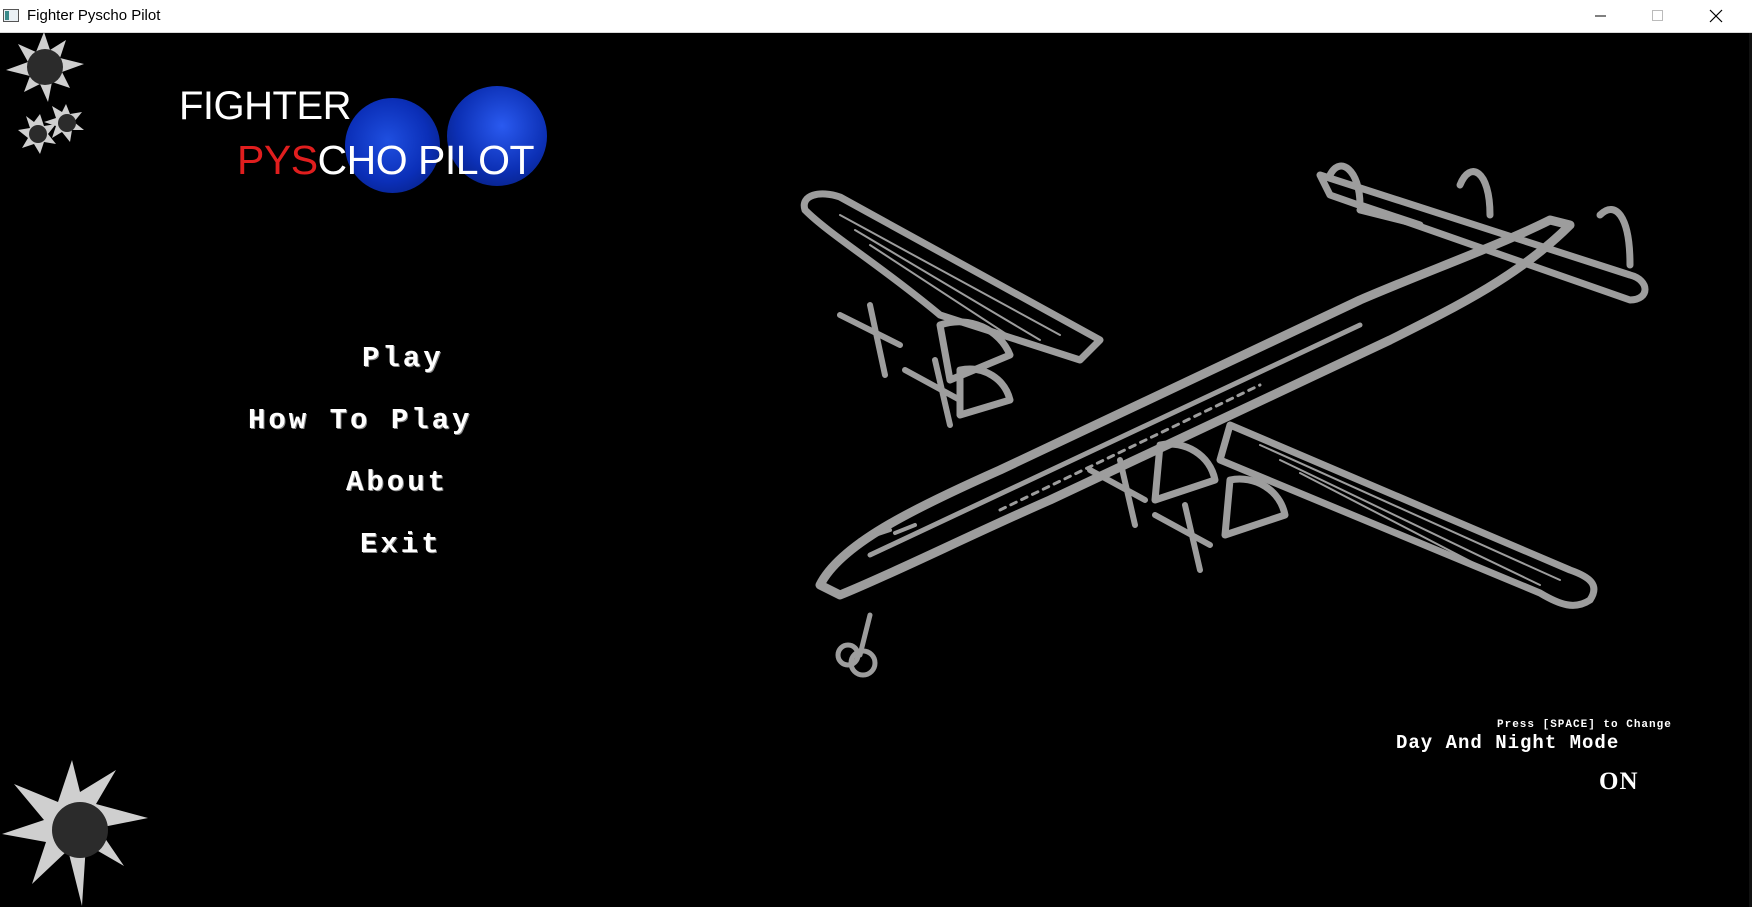 Image resolution: width=1752 pixels, height=907 pixels. What do you see at coordinates (426, 160) in the screenshot?
I see `logo-title-white: CHO PILOT` at bounding box center [426, 160].